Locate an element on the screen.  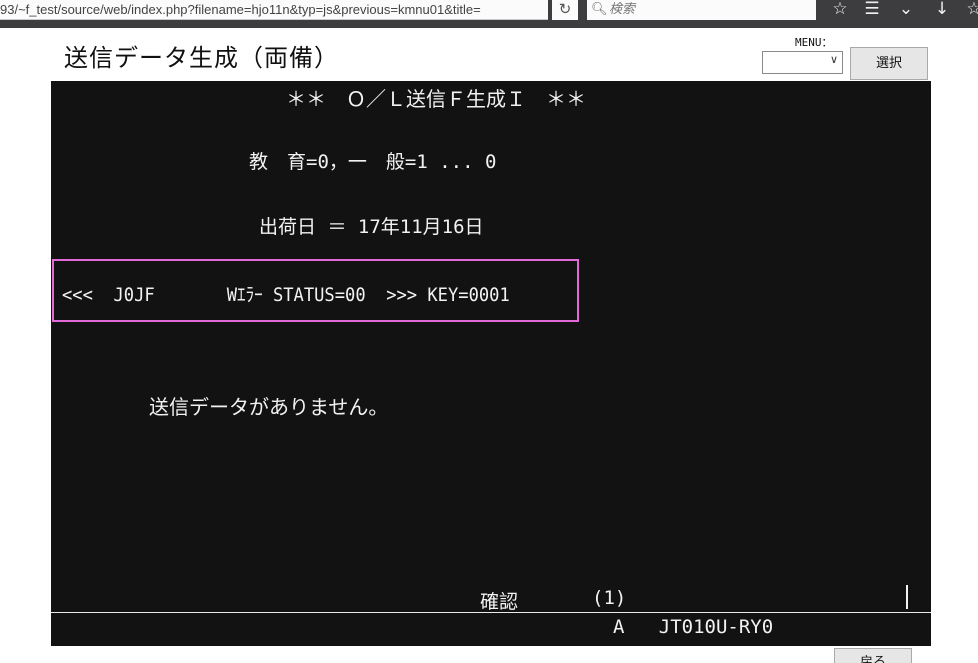
terminal-heading: ＊＊ Ｏ／Ｌ送信Ｆ生成Ｉ ＊＊ is located at coordinates (436, 99).